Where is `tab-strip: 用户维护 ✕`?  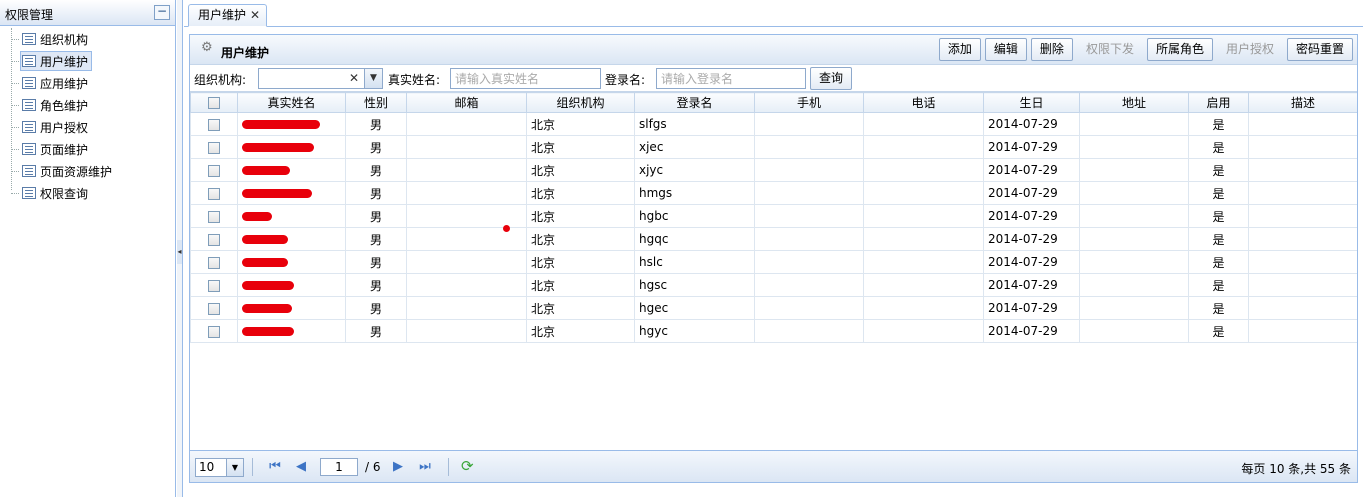
tab-strip: 用户维护 ✕ is located at coordinates (773, 13).